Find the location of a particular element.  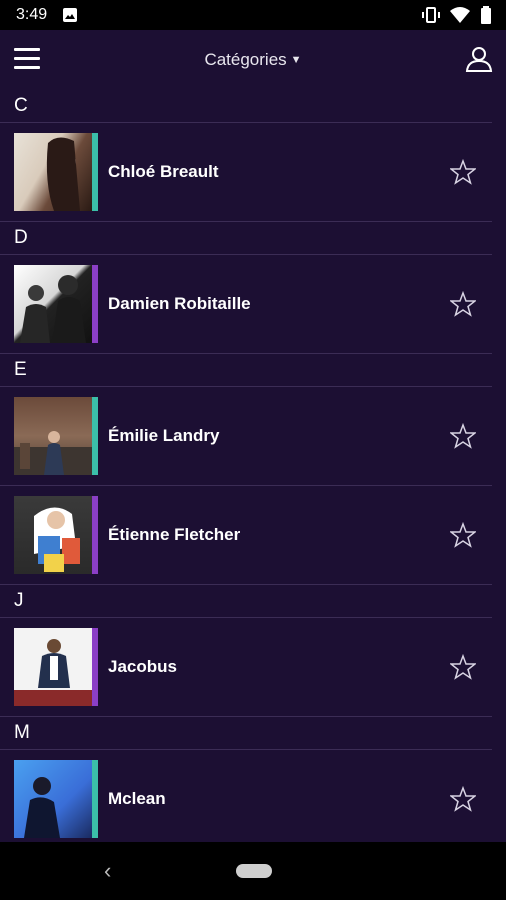

system-nav-bar: ‹ is located at coordinates (253, 871).